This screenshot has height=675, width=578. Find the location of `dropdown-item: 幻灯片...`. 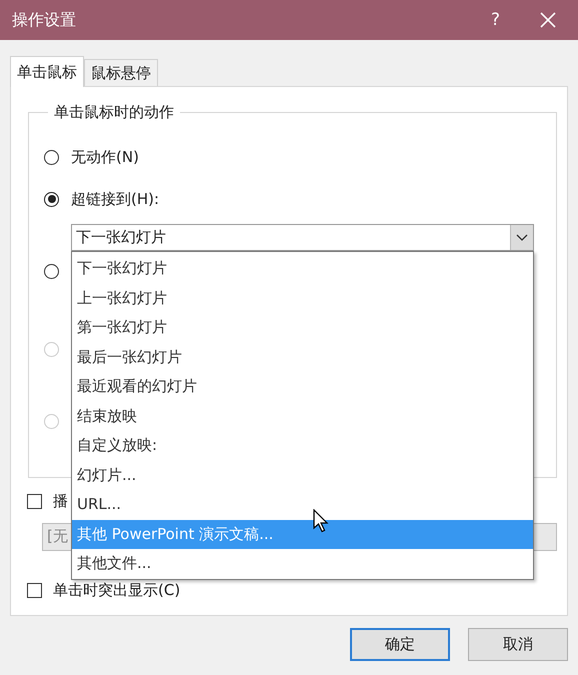

dropdown-item: 幻灯片... is located at coordinates (302, 475).